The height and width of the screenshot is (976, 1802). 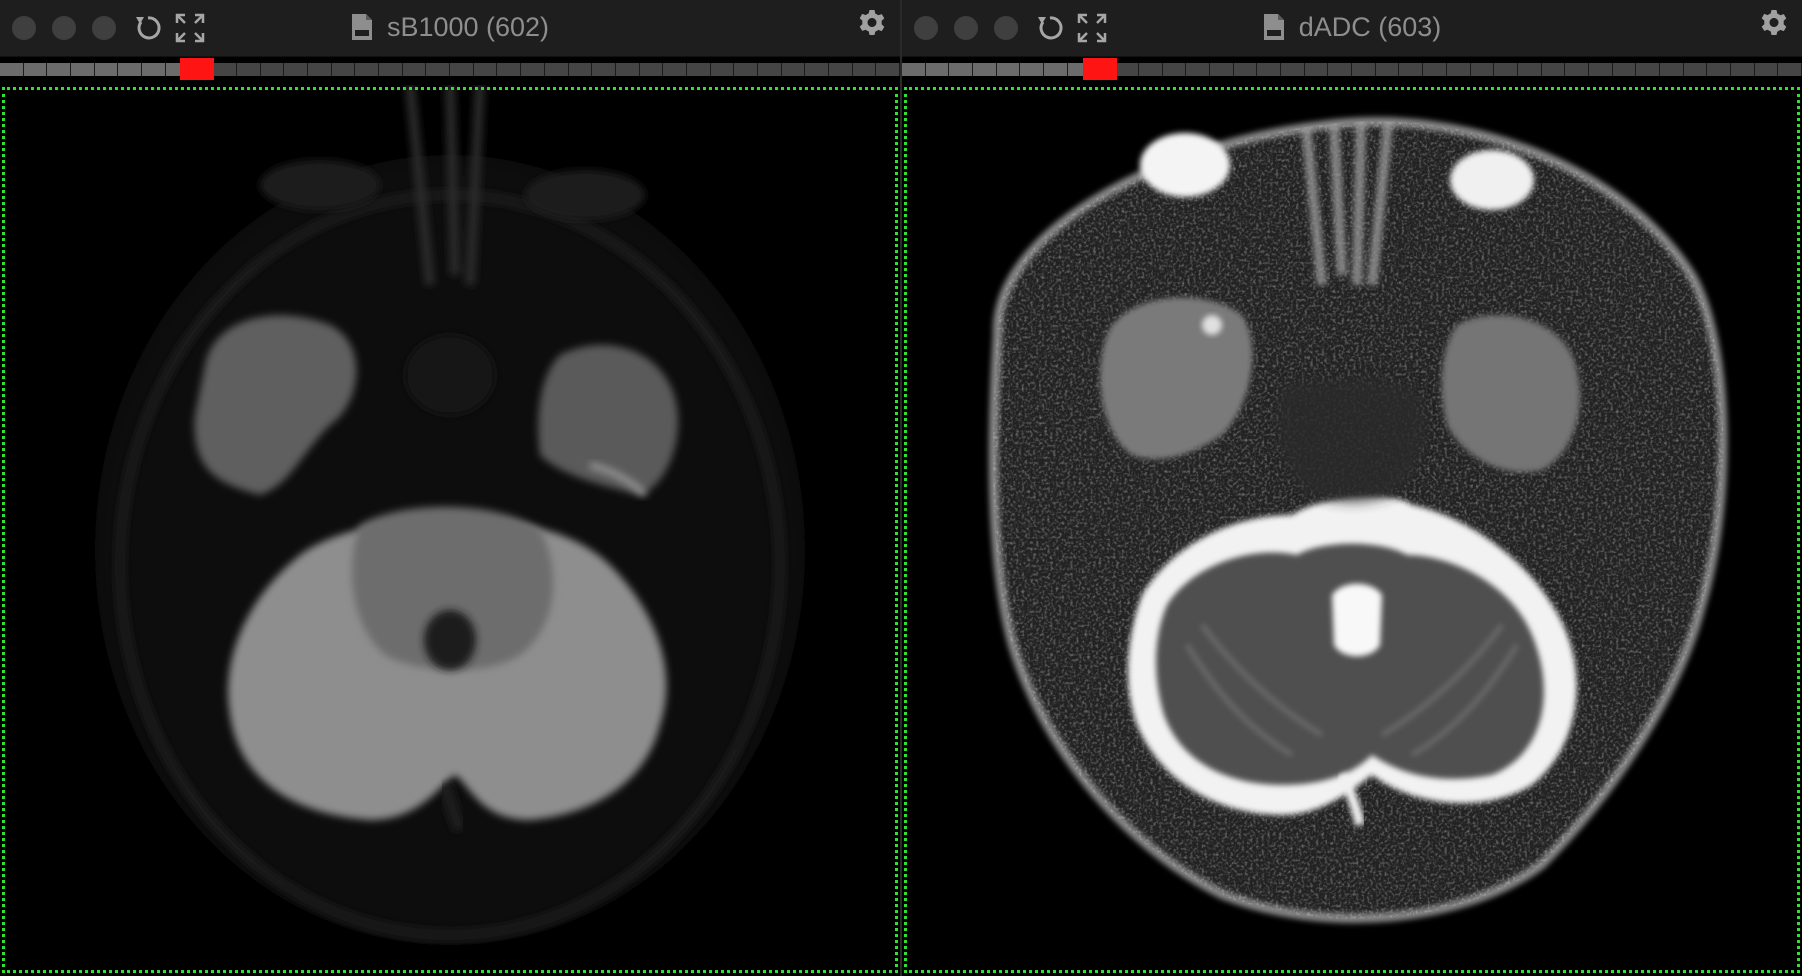 I want to click on viewer-title: dADC (603), so click(x=1352, y=27).